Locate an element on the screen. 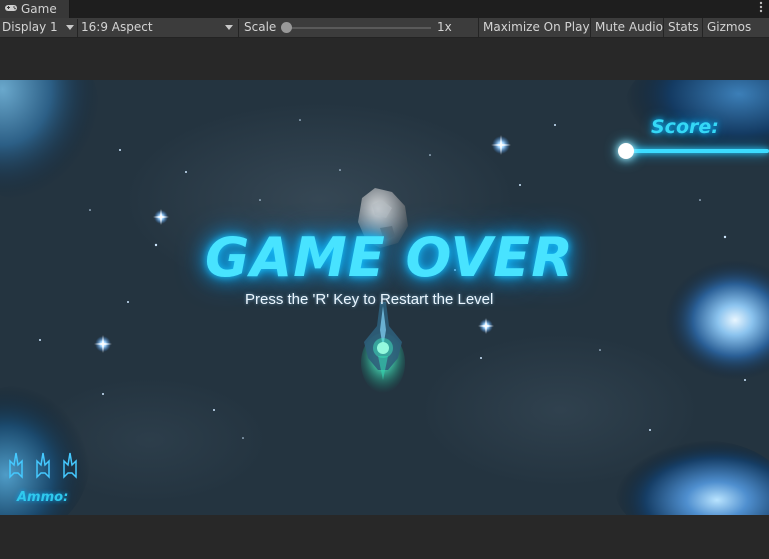  stats-toggle: Stats is located at coordinates (683, 27).